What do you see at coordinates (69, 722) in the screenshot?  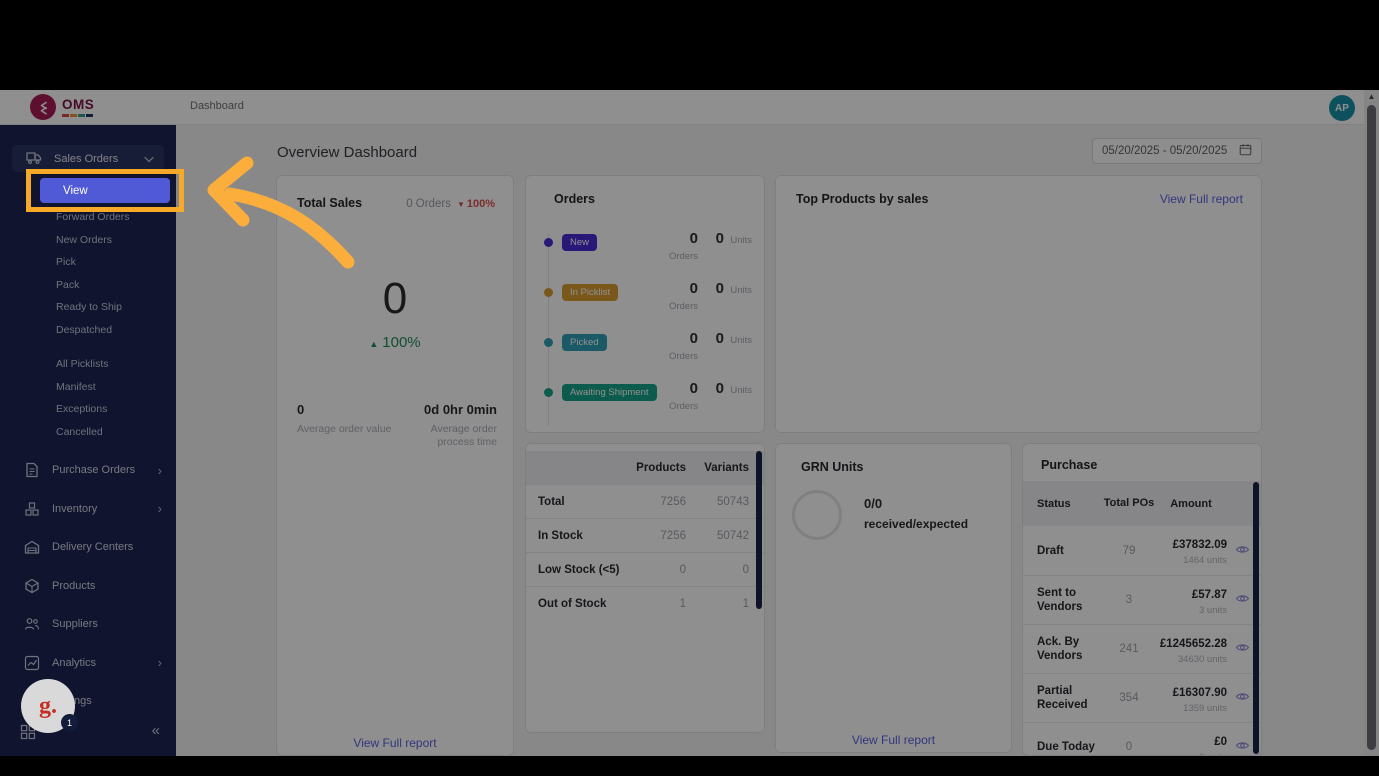 I see `notification-badge: 1` at bounding box center [69, 722].